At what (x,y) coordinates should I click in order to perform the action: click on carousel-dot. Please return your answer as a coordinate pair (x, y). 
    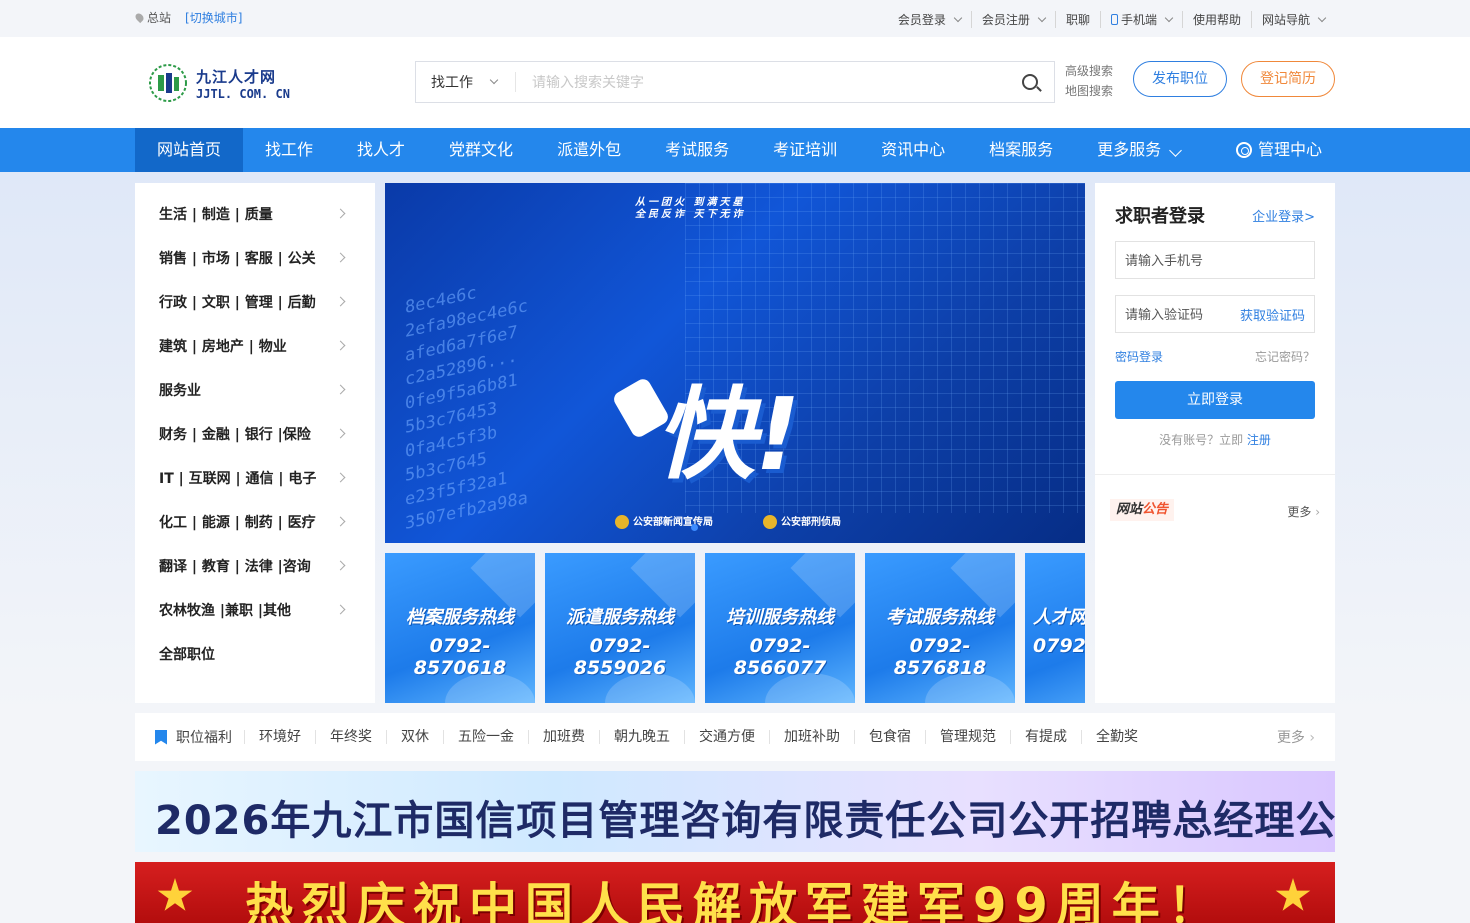
    Looking at the image, I should click on (694, 527).